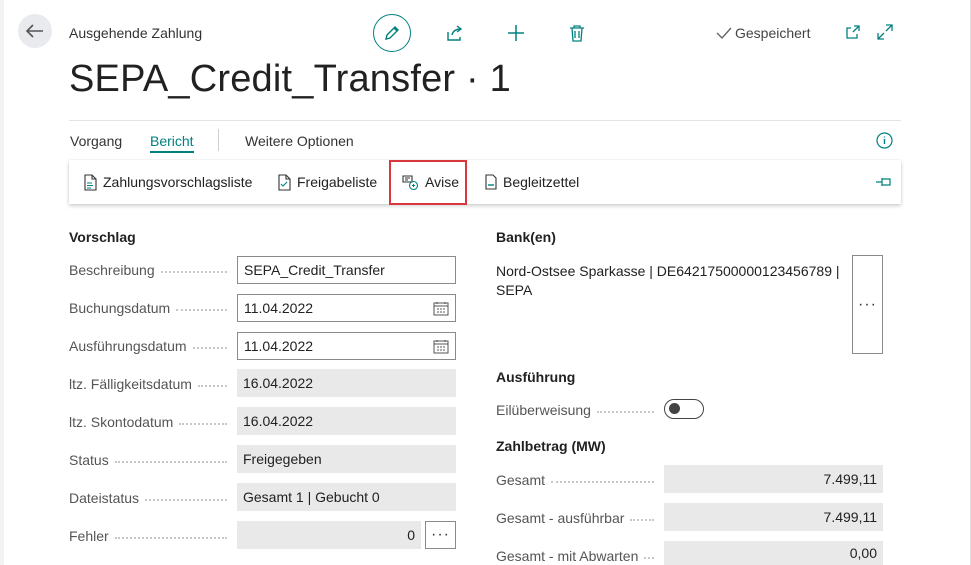 This screenshot has width=971, height=565. I want to click on label-text: Fehler, so click(89, 536).